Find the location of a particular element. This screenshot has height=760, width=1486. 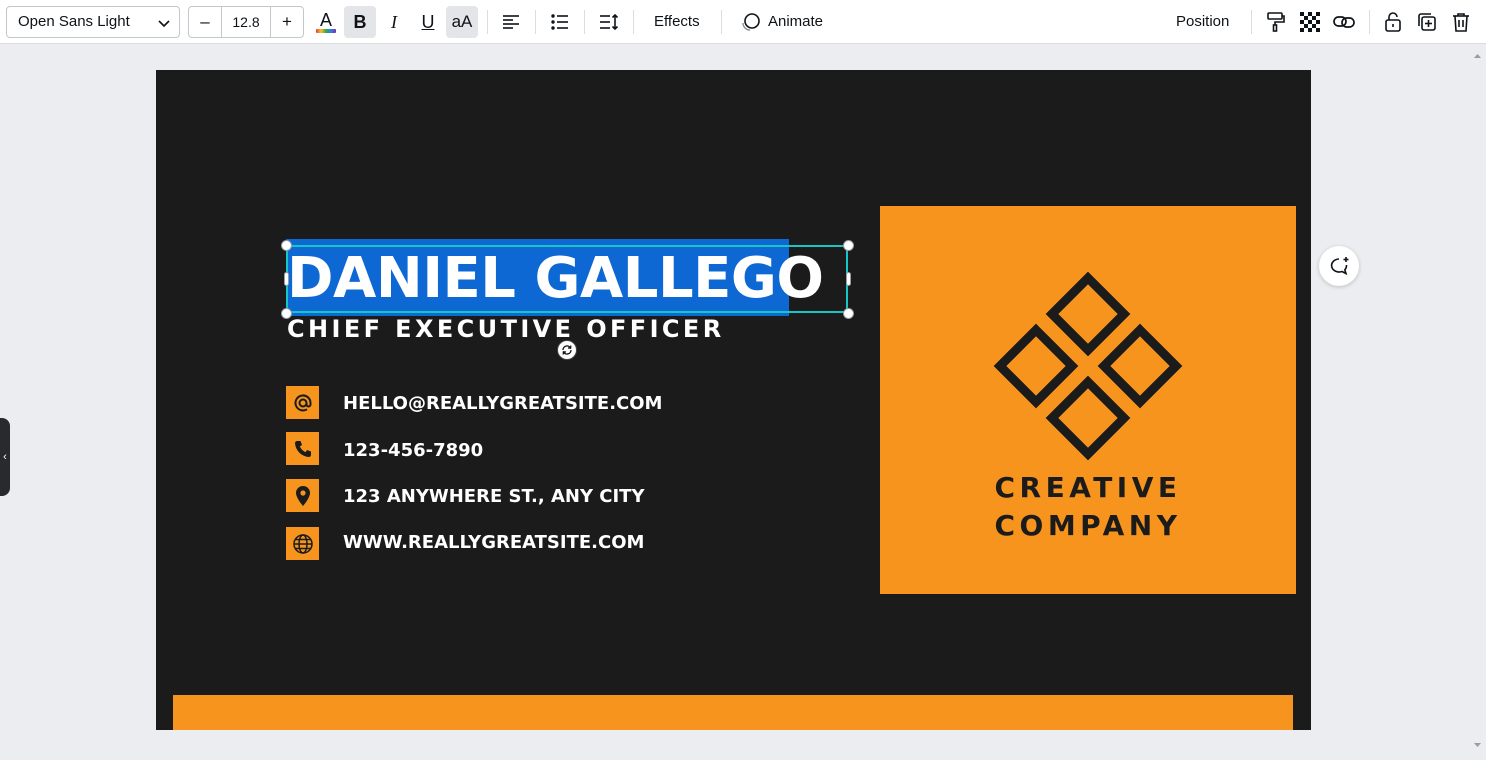

selection-frame is located at coordinates (567, 279).